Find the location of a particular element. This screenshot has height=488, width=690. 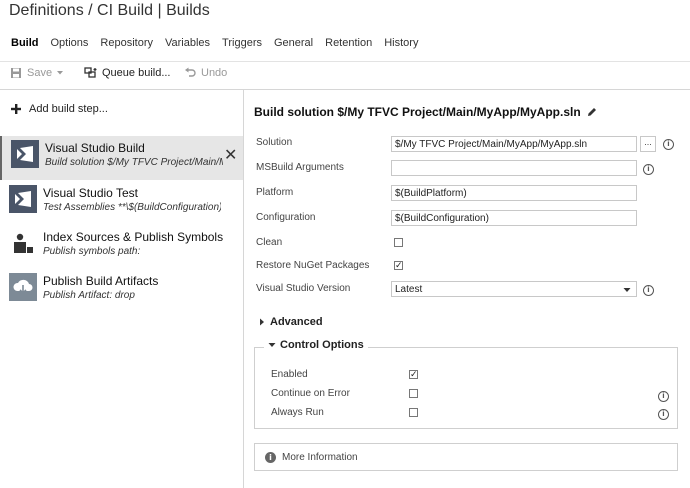

visual-studio-version-label: Visual Studio Version is located at coordinates (303, 288).